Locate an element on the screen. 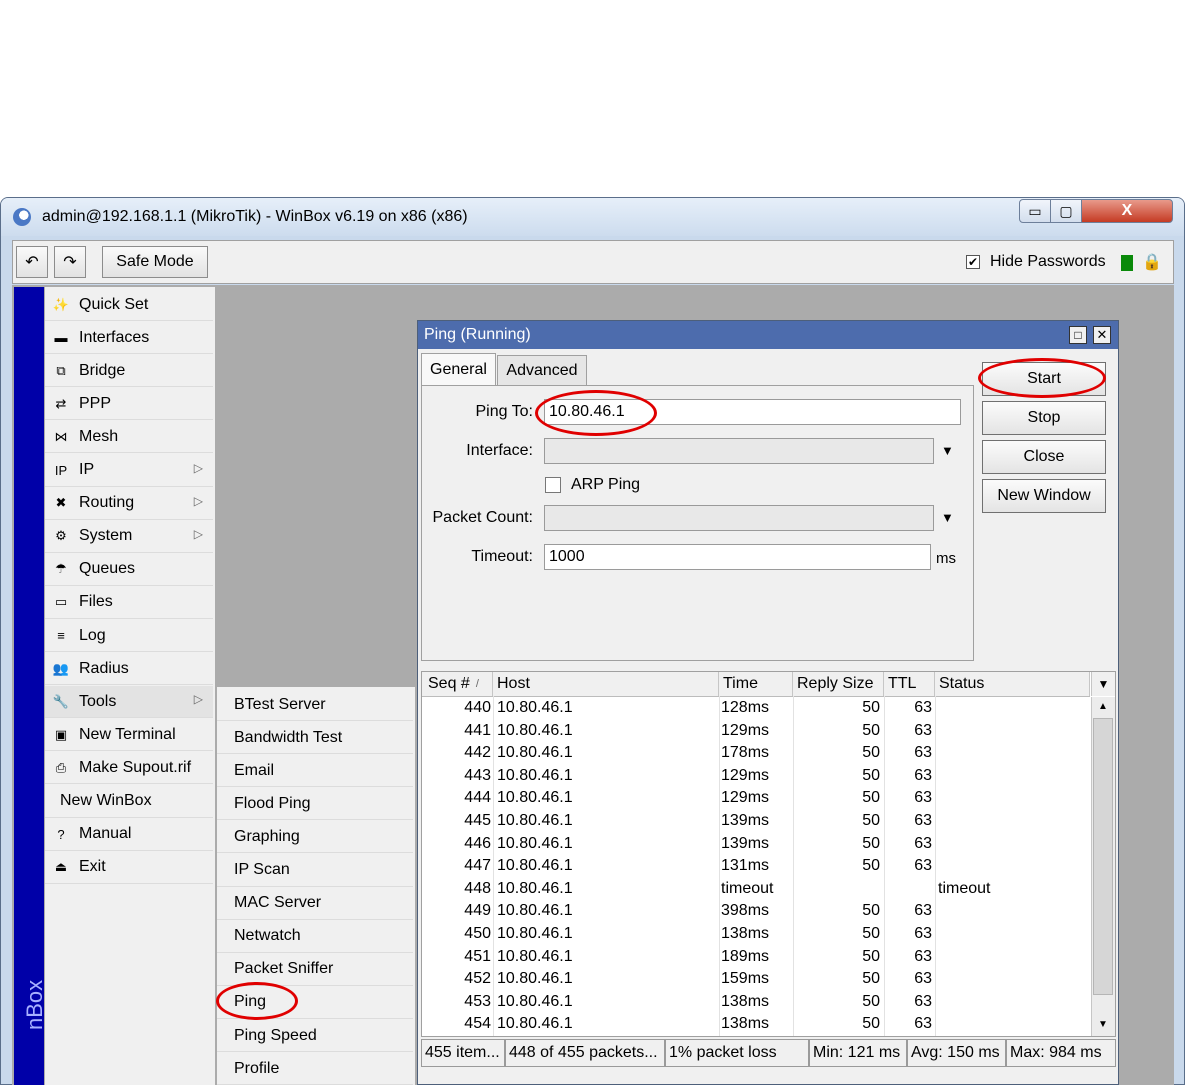 The image size is (1185, 1085). status-min: Min: 121 ms is located at coordinates (858, 1053).